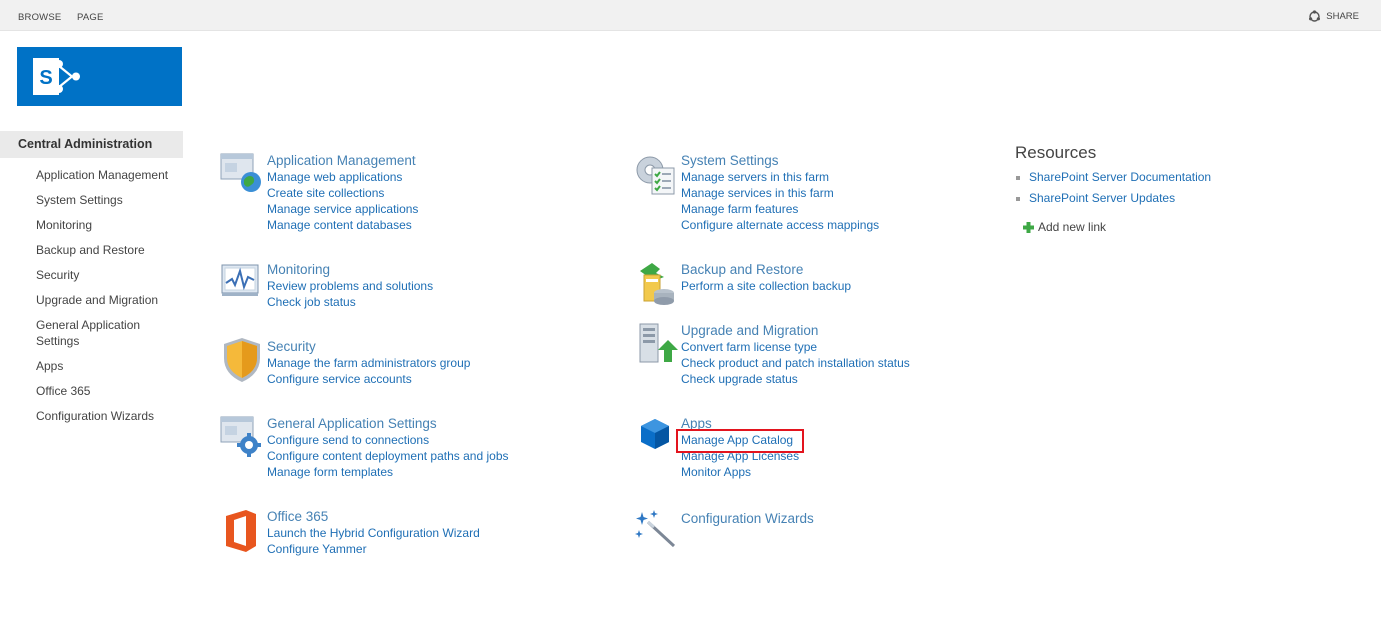 This screenshot has height=638, width=1381. What do you see at coordinates (1315, 16) in the screenshot?
I see `share-icon` at bounding box center [1315, 16].